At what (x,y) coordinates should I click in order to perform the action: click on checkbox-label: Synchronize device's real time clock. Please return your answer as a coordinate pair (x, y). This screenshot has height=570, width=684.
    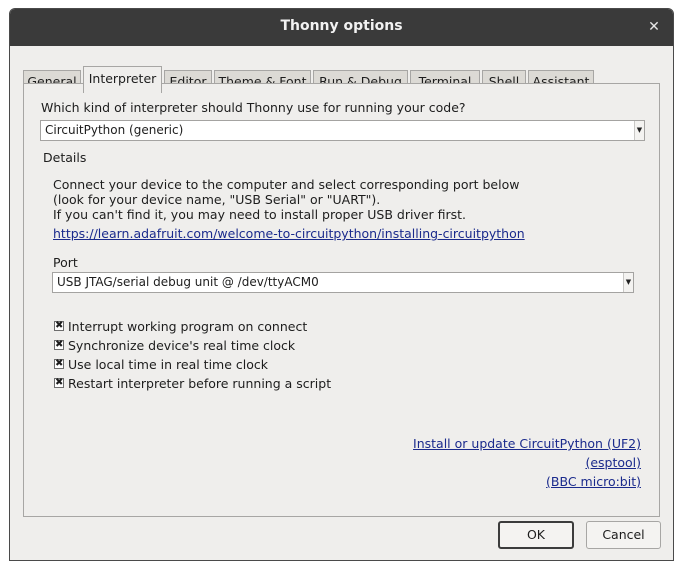
    Looking at the image, I should click on (182, 345).